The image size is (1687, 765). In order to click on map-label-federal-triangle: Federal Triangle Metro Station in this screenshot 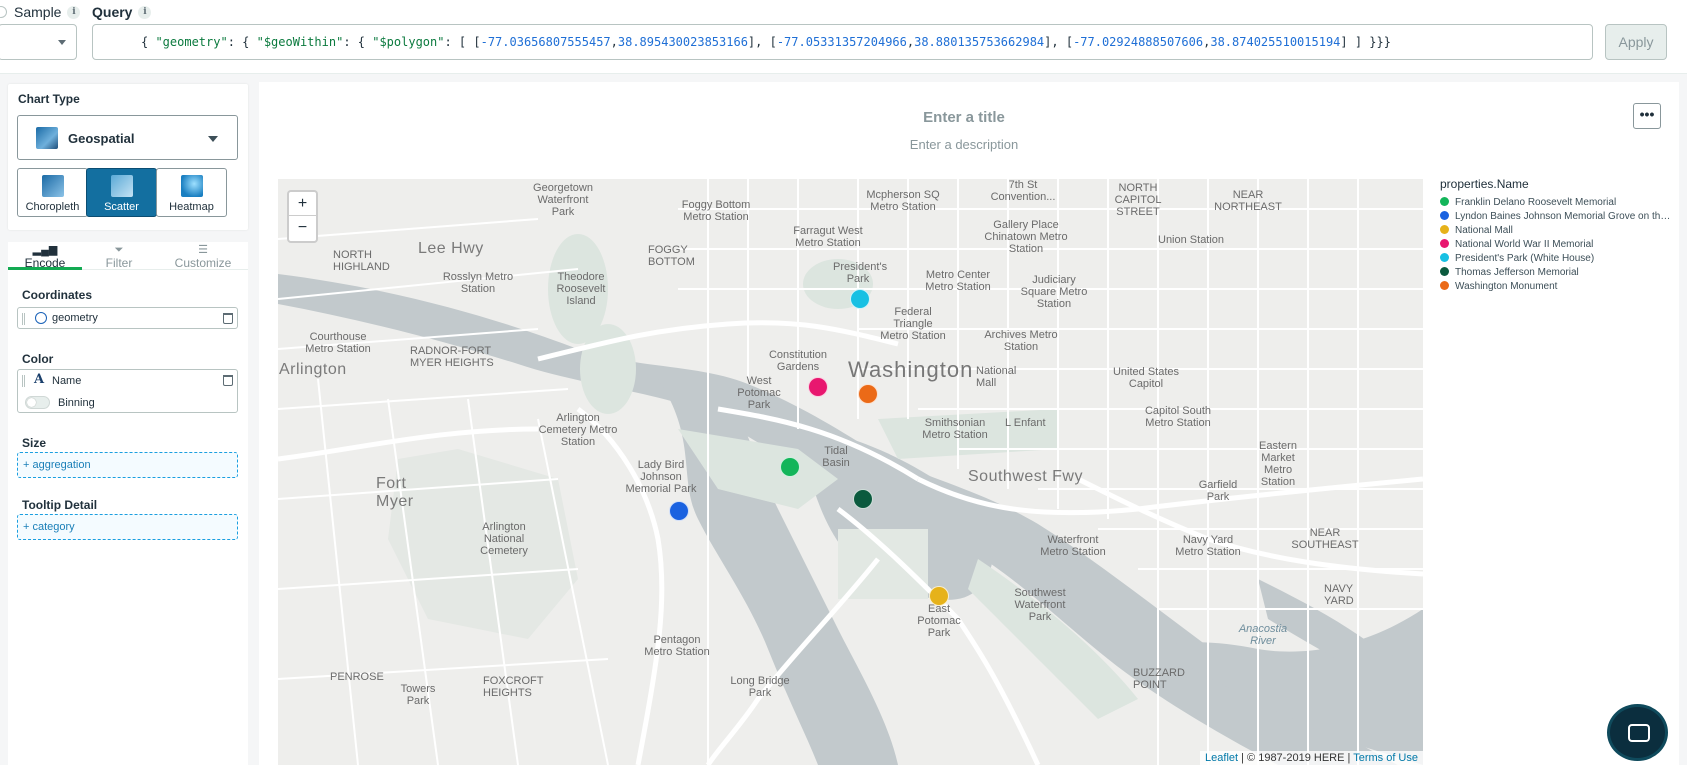, I will do `click(913, 324)`.